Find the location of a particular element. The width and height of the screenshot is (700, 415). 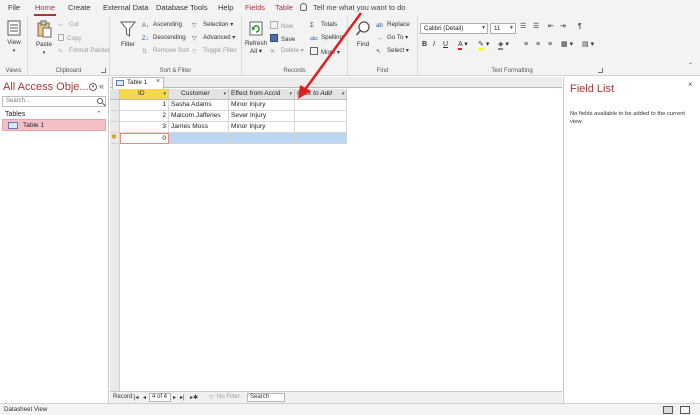

tell-me-box: Tell me what you want to do is located at coordinates (353, 7).